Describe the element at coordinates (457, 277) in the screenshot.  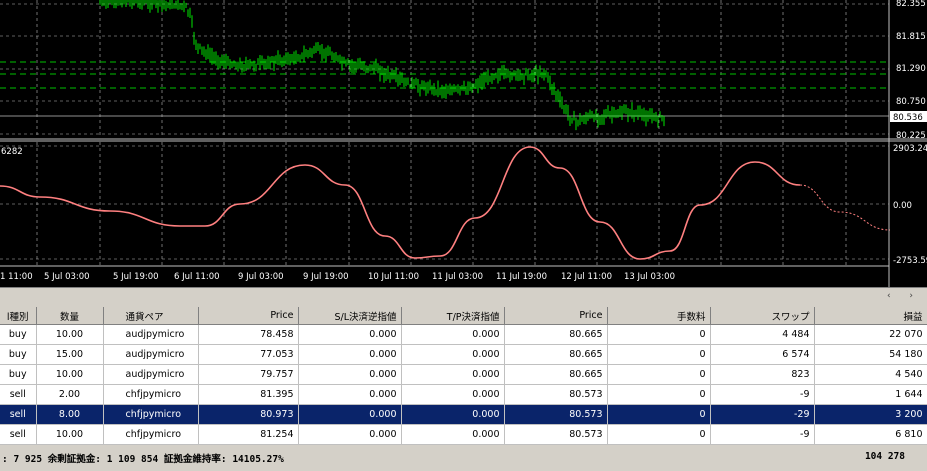
I see `time-axis-label: 11 Jul 03:00` at that location.